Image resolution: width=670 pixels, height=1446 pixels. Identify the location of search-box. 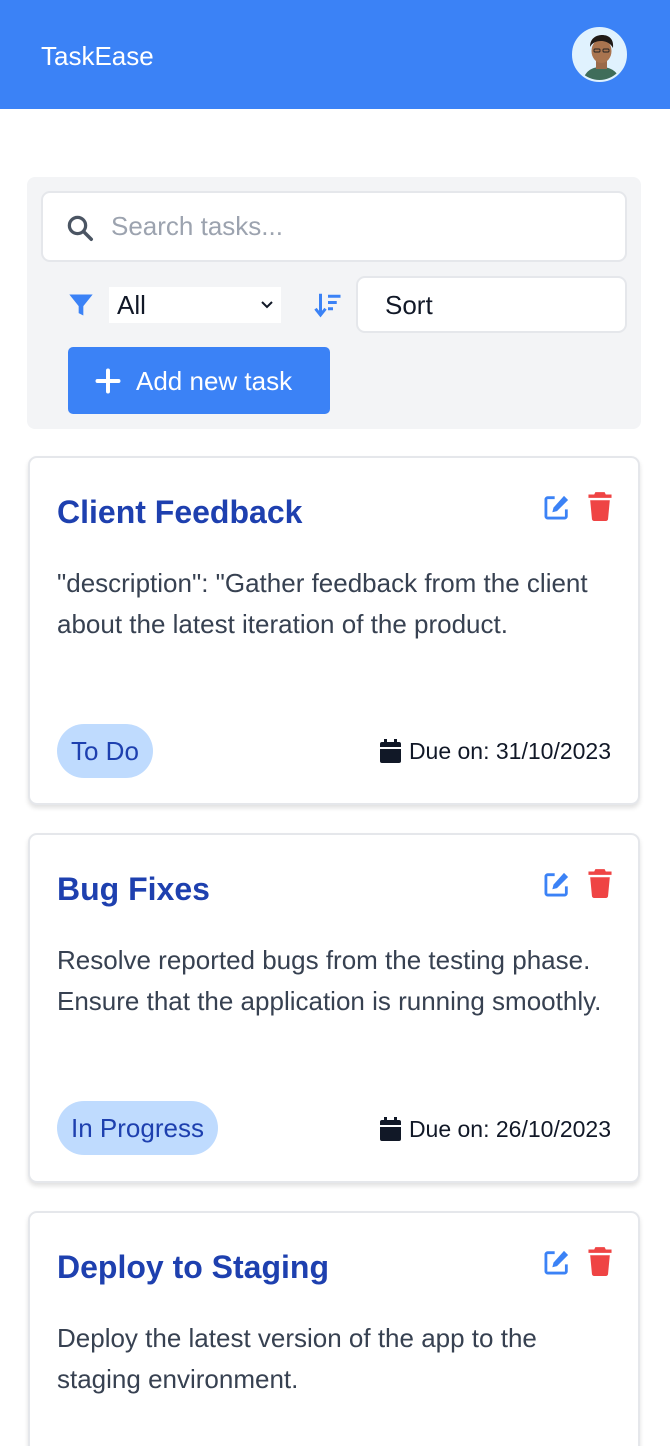
(334, 226).